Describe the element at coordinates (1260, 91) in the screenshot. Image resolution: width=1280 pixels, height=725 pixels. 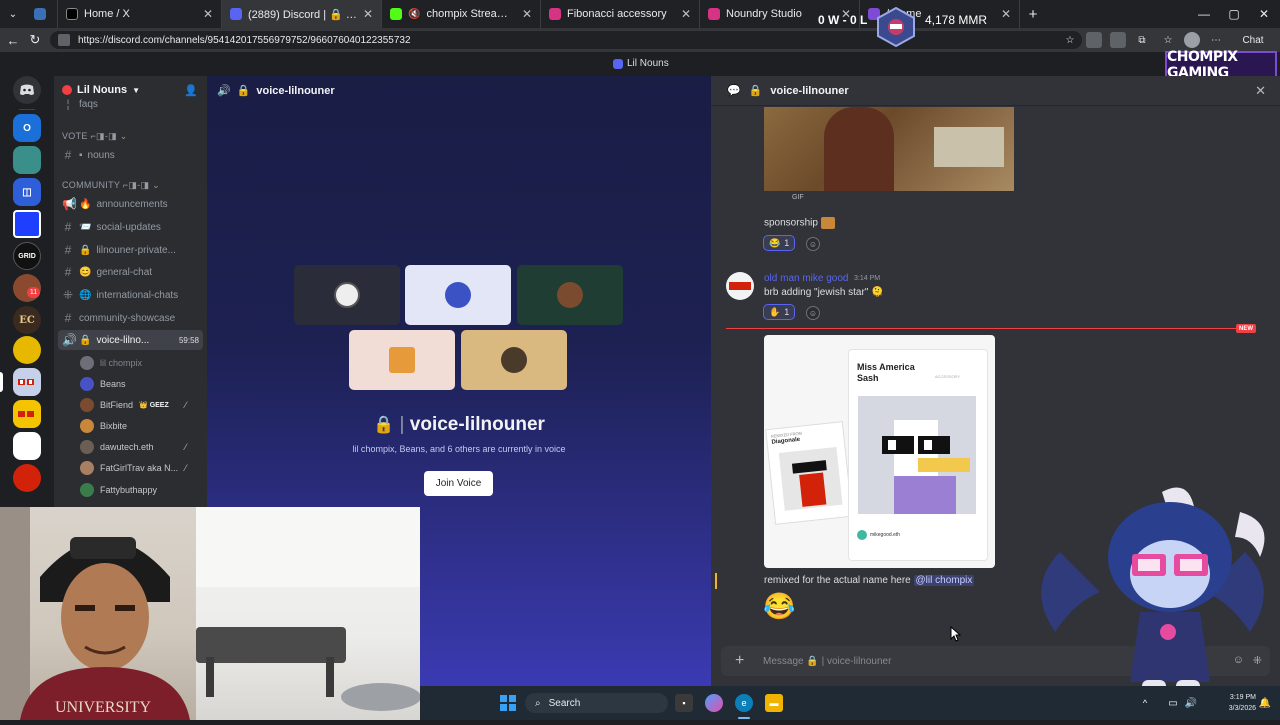
I see `close-chat-icon: ✕` at that location.